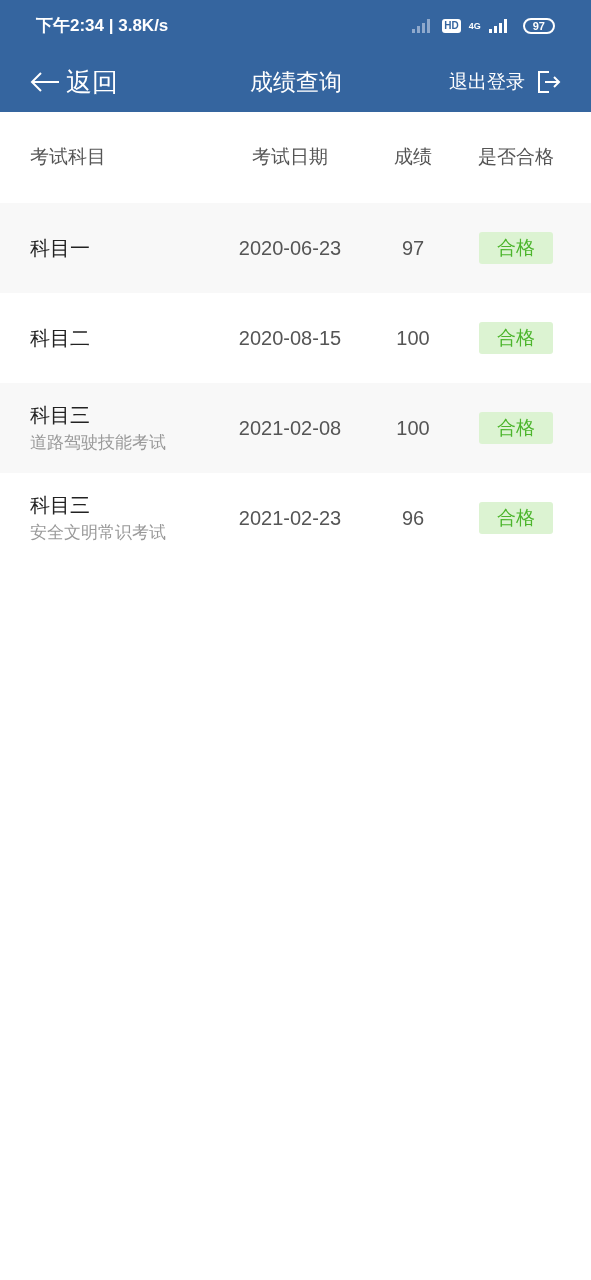 The width and height of the screenshot is (591, 1280). Describe the element at coordinates (290, 428) in the screenshot. I see `exam-date: 2021-02-08` at that location.